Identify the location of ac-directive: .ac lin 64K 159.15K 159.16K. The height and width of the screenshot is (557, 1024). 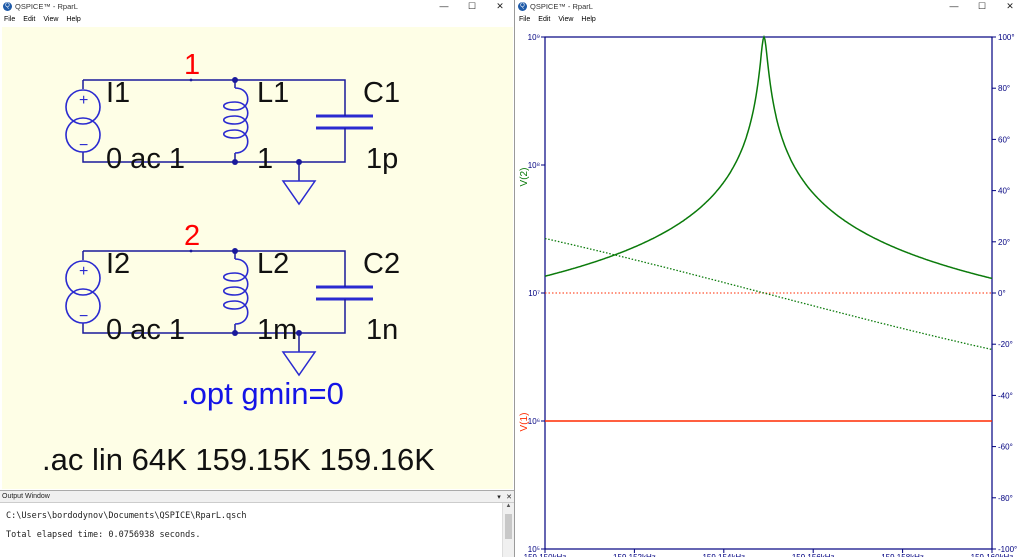
(238, 459).